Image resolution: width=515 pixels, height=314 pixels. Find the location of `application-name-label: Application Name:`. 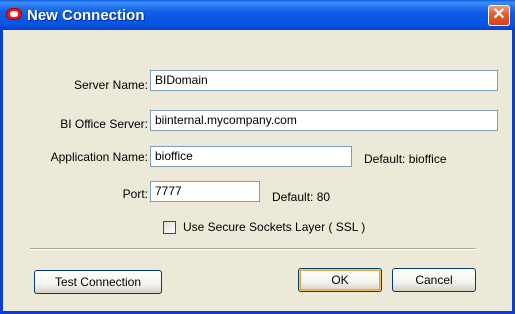

application-name-label: Application Name: is located at coordinates (99, 157).